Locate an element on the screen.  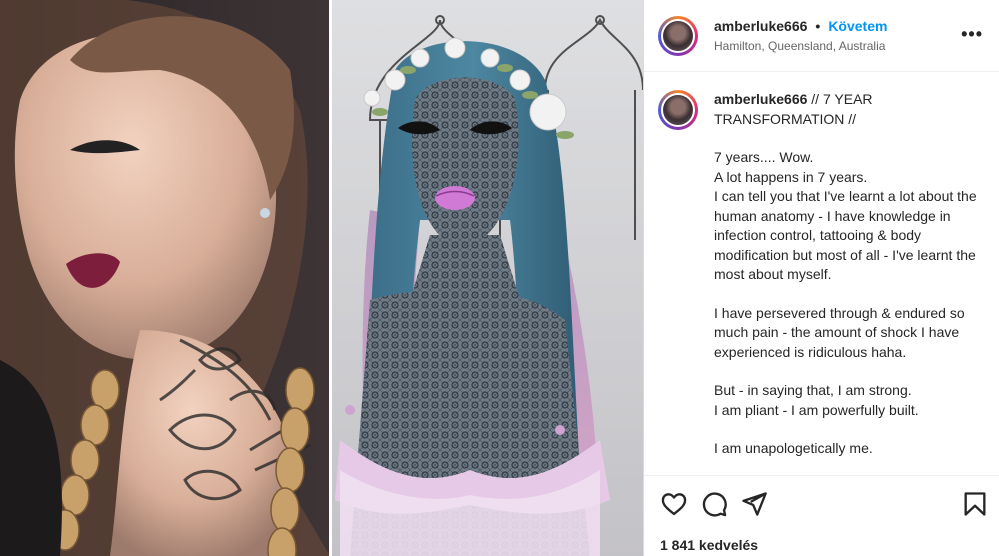
comment-icon is located at coordinates (714, 504).